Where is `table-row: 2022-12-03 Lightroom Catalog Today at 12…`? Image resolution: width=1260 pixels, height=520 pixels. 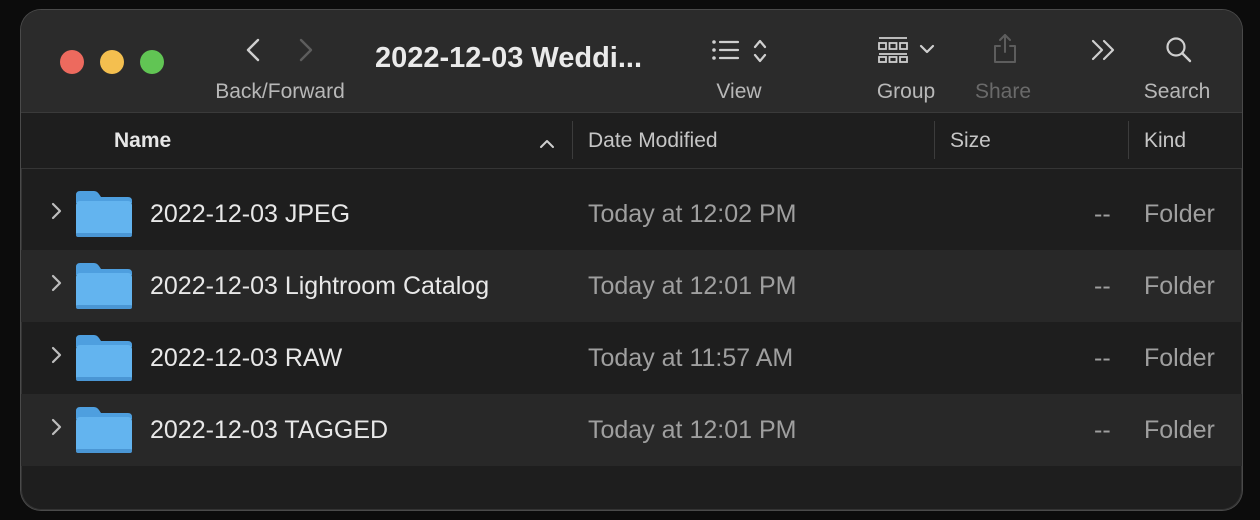
table-row: 2022-12-03 Lightroom Catalog Today at 12… is located at coordinates (631, 286).